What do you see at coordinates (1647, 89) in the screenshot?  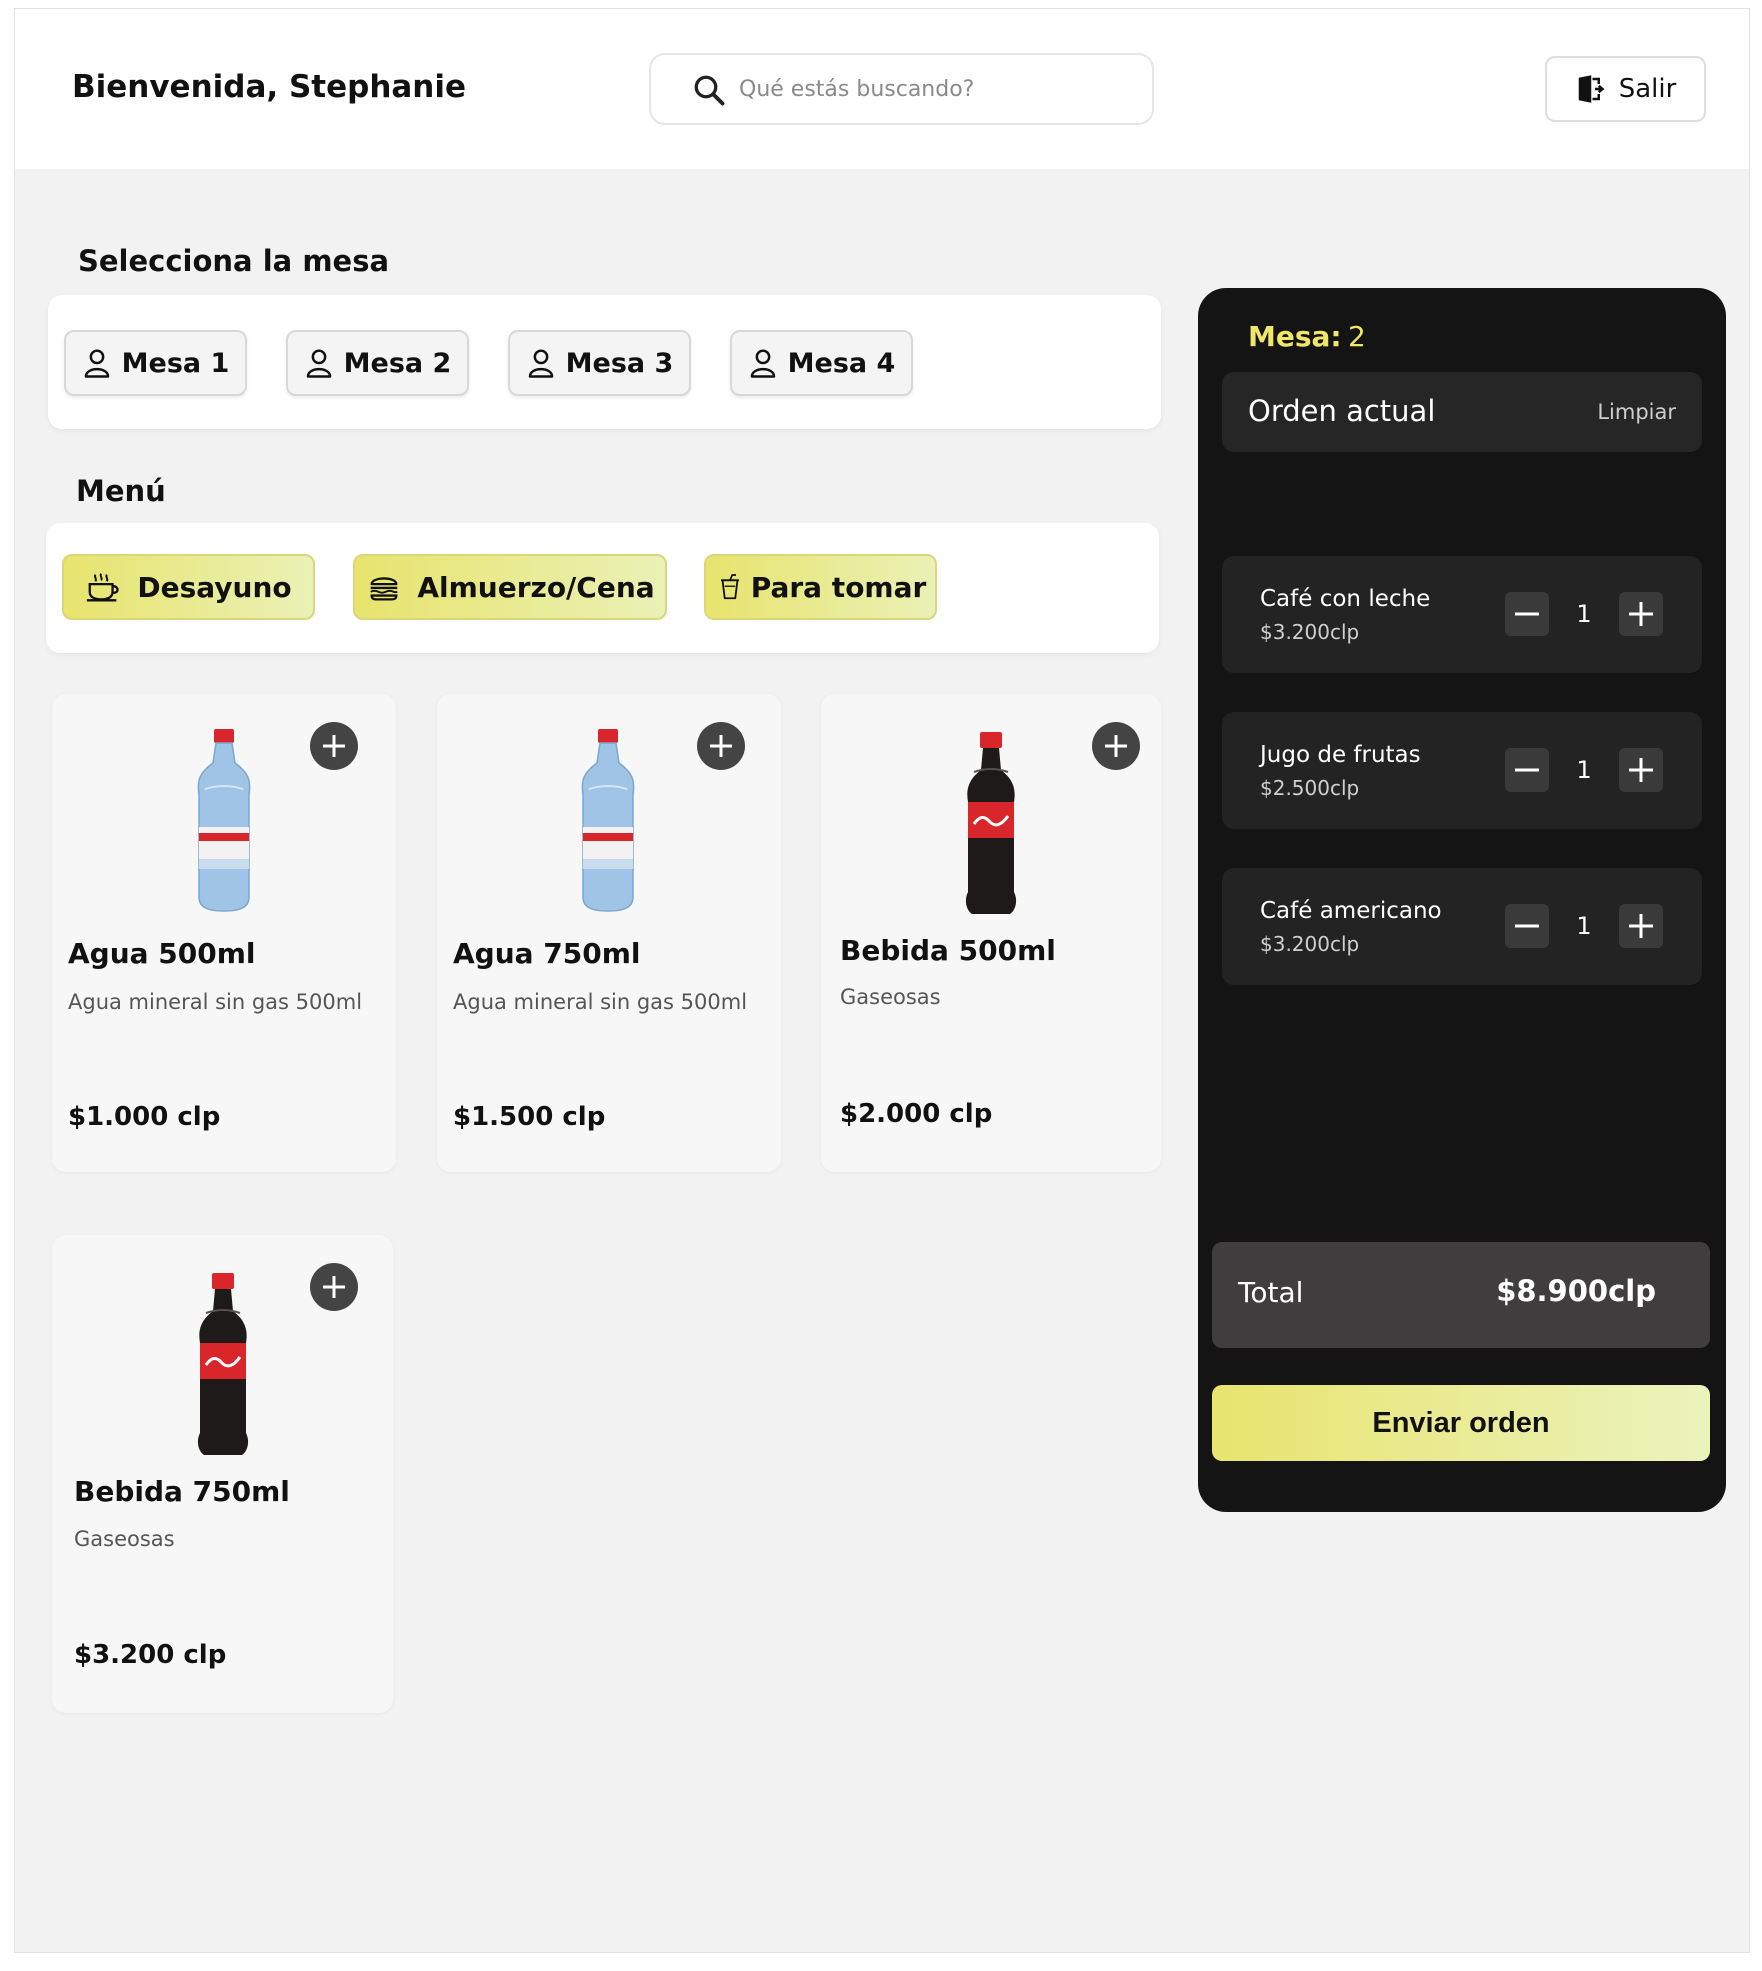 I see `logout-label: Salir` at bounding box center [1647, 89].